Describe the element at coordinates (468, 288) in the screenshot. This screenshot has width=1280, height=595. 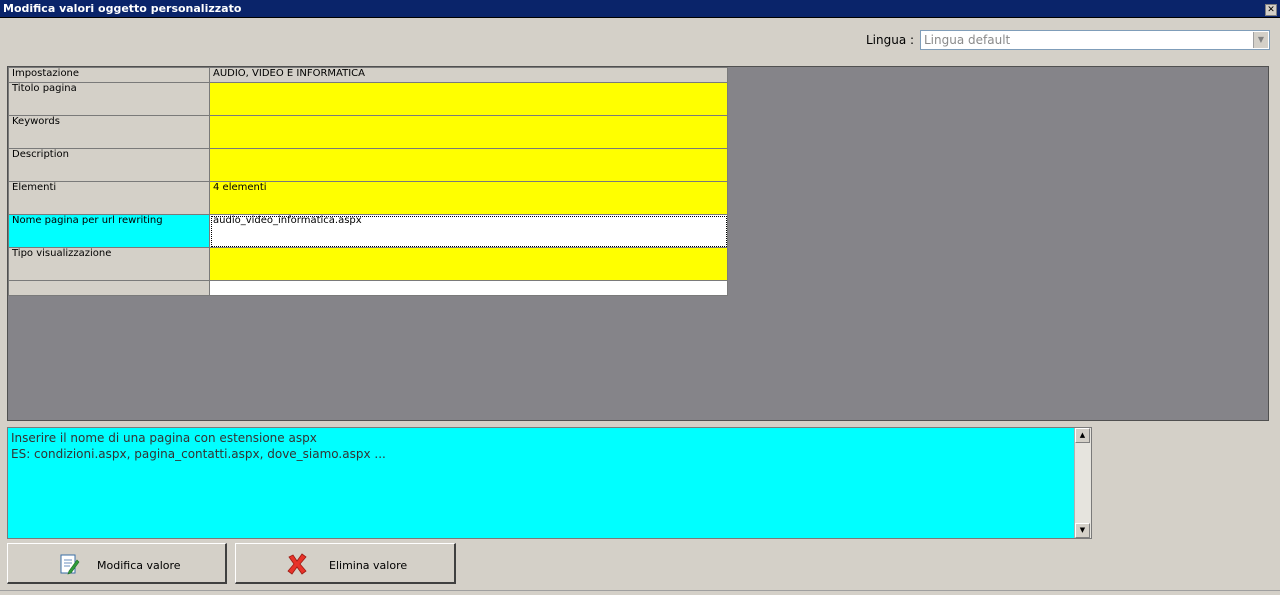
I see `property-value-empty` at that location.